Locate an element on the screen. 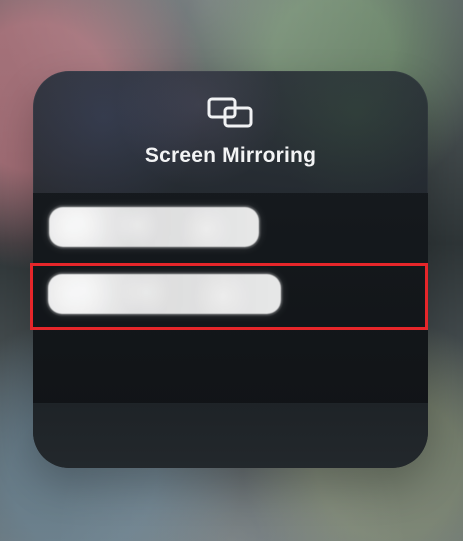 The width and height of the screenshot is (463, 541). modal-title: Screen Mirroring is located at coordinates (230, 155).